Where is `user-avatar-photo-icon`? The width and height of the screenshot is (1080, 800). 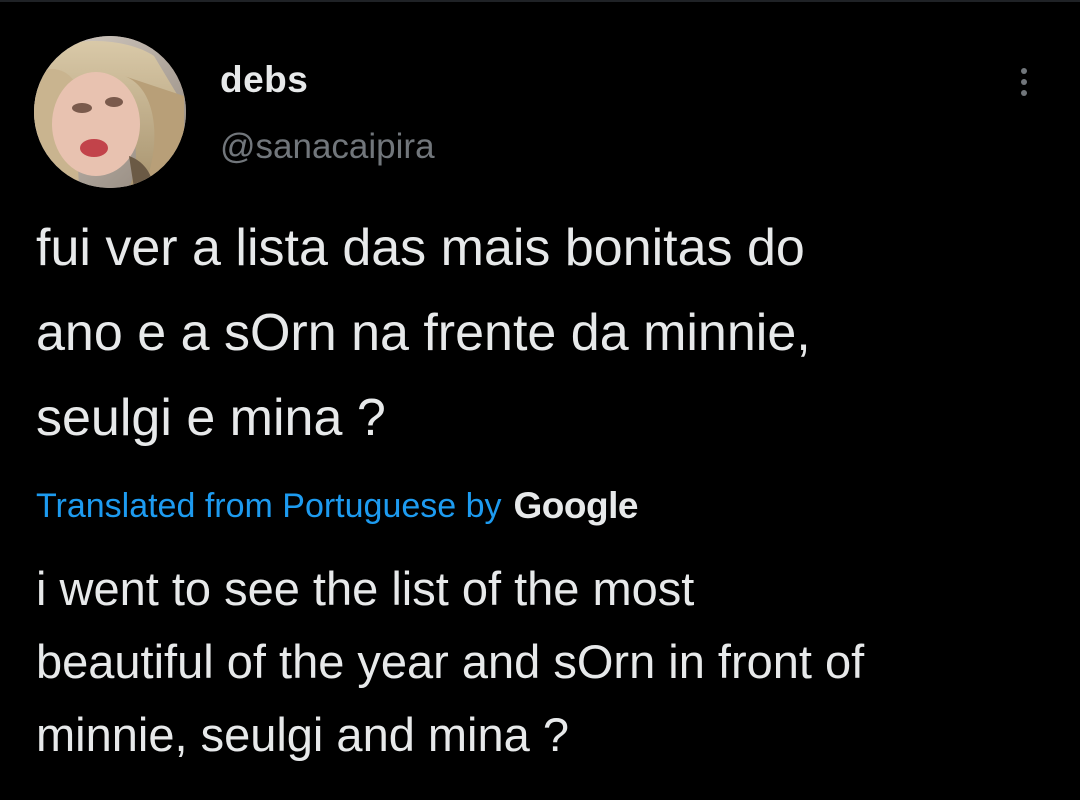 user-avatar-photo-icon is located at coordinates (110, 112).